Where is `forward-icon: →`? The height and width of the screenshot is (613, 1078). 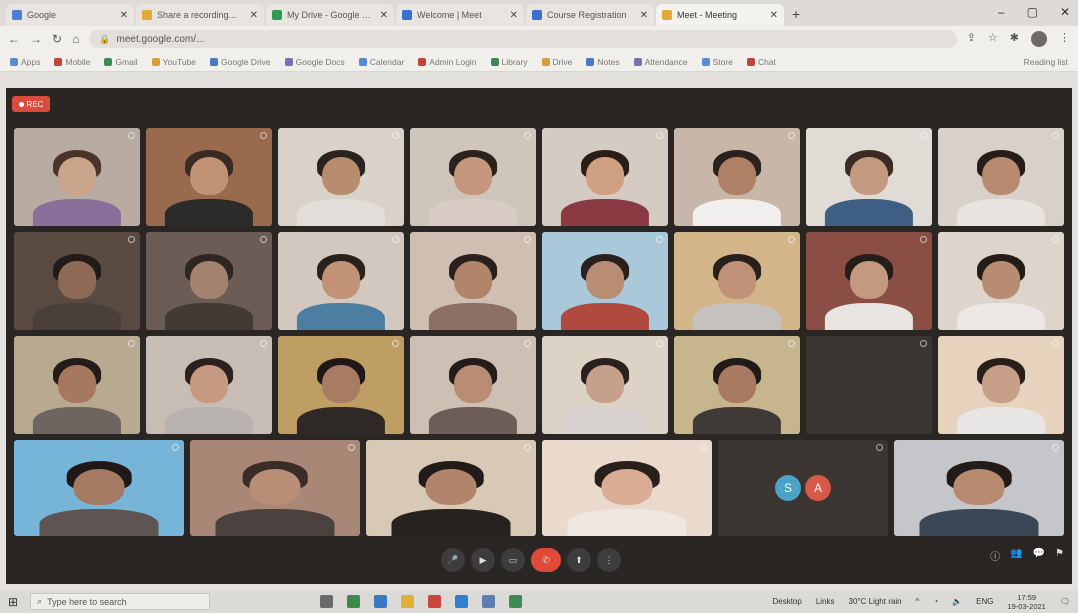 forward-icon: → is located at coordinates (36, 39).